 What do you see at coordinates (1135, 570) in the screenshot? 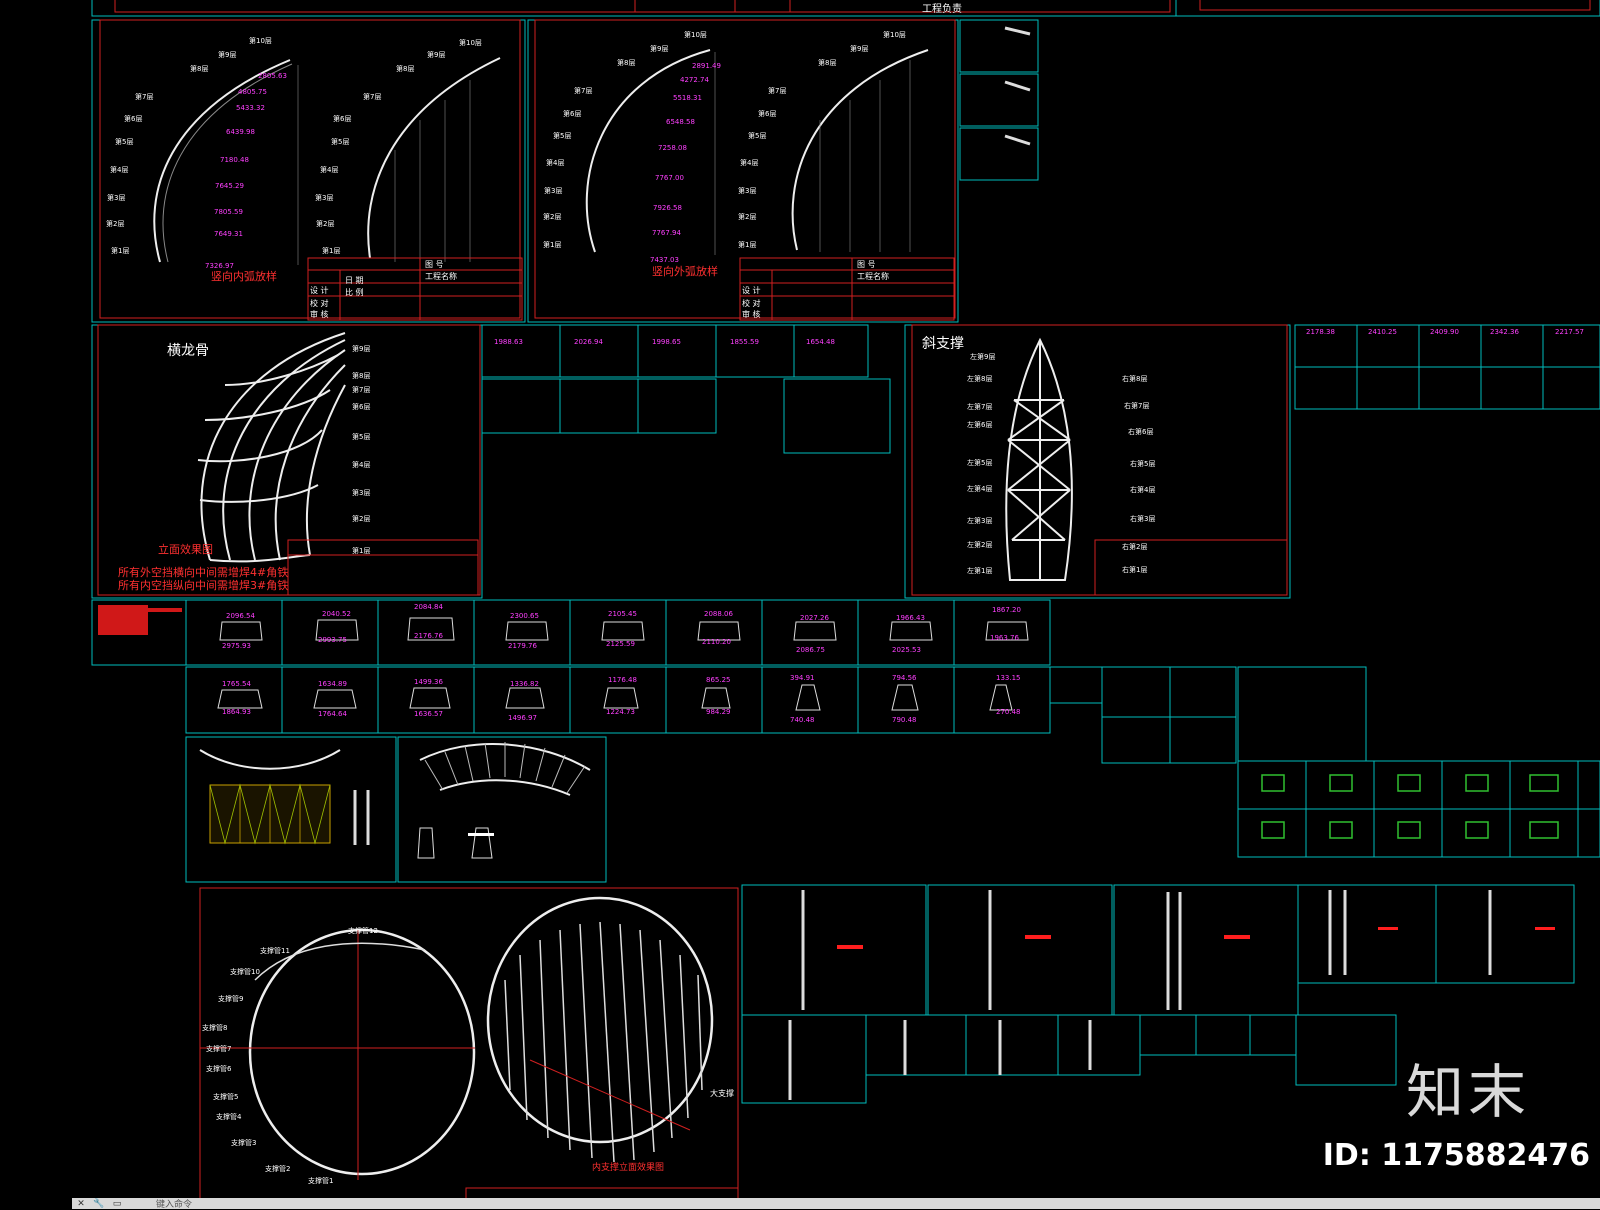
I see `brace-label: 右第1层` at bounding box center [1135, 570].